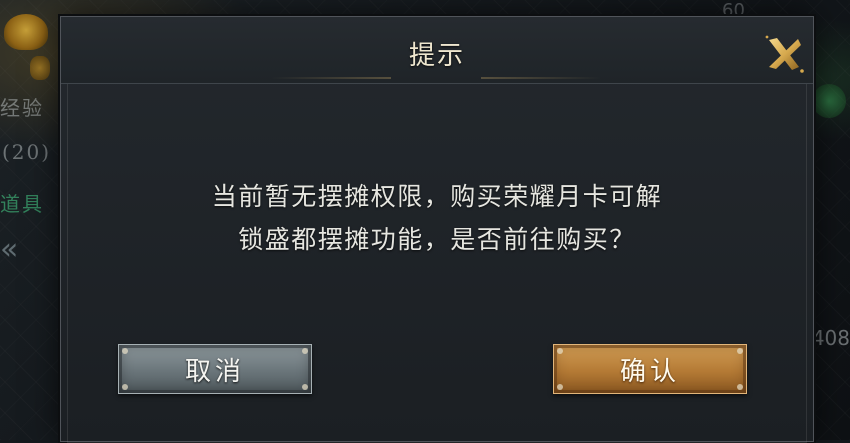 This screenshot has height=443, width=850. I want to click on cancel-button: 取消, so click(215, 369).